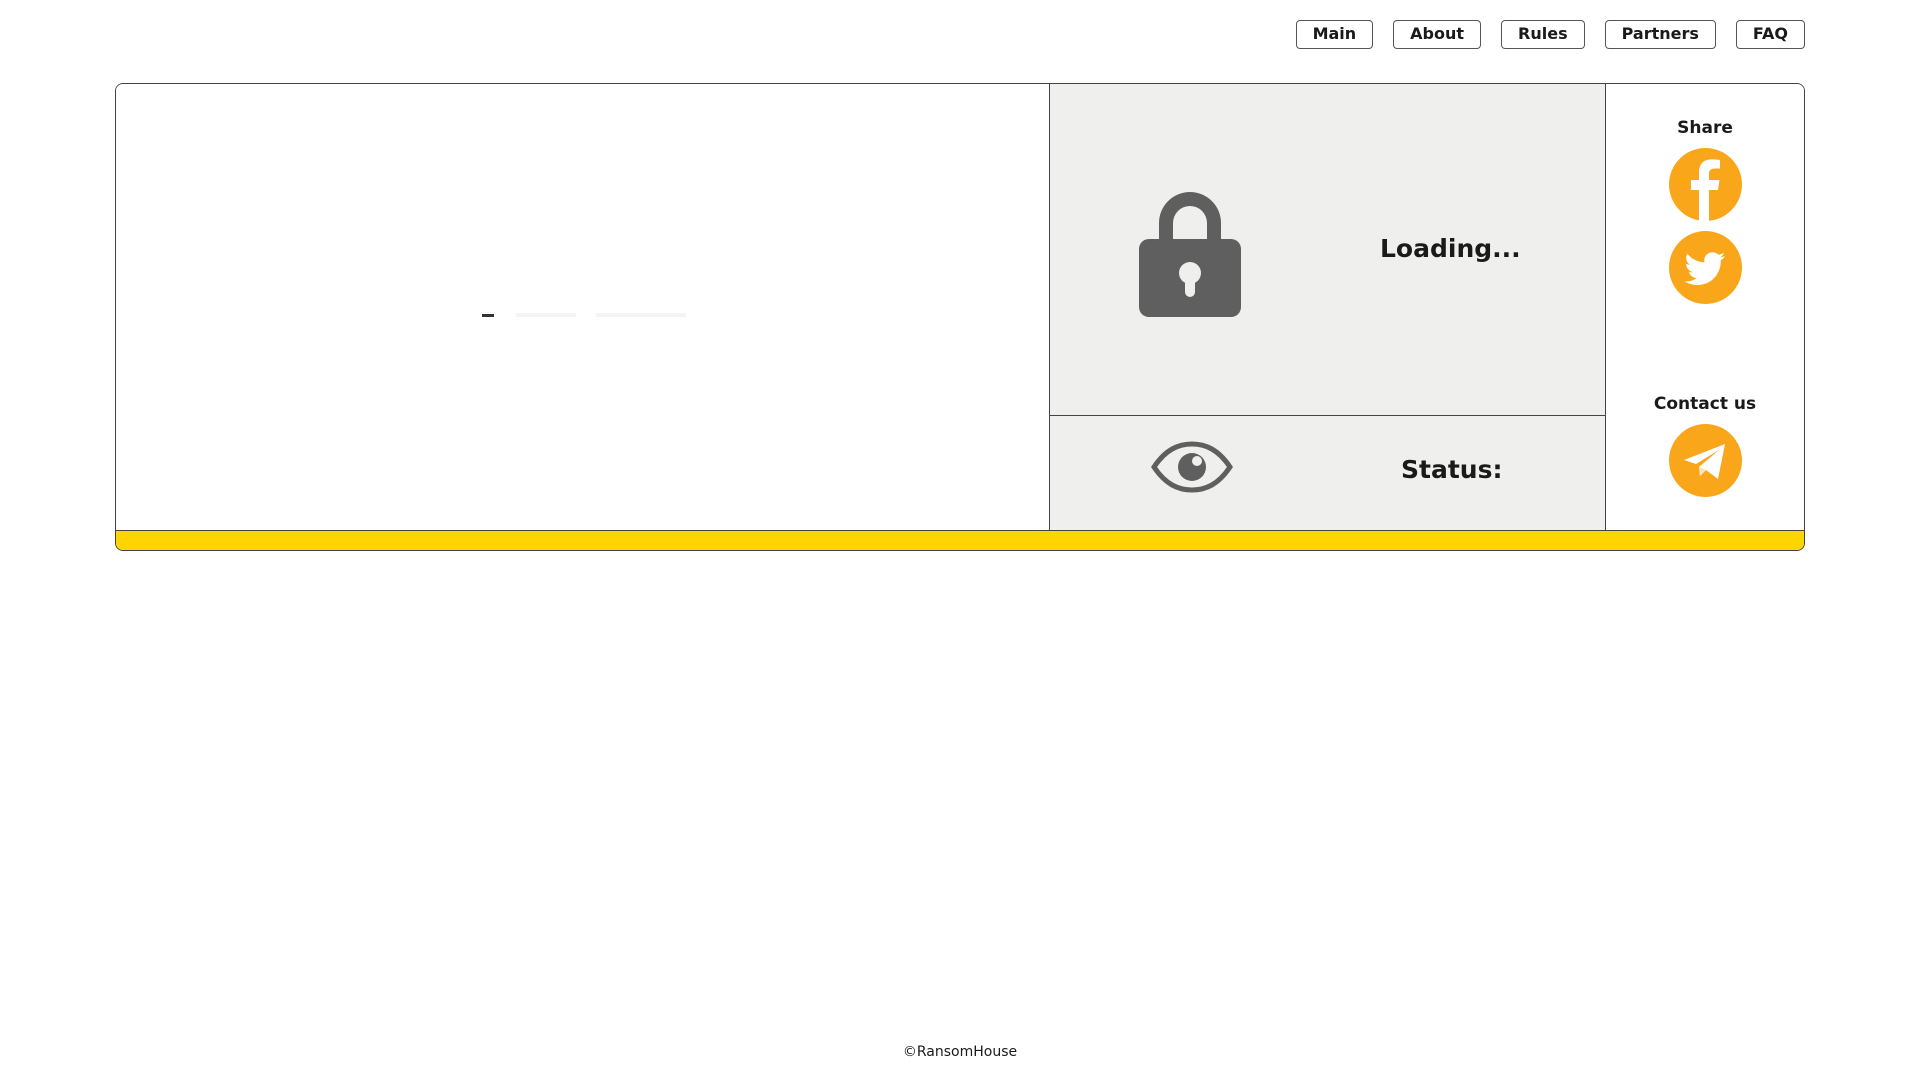  Describe the element at coordinates (960, 1052) in the screenshot. I see `footer-copyright: ©RansomHouse` at that location.